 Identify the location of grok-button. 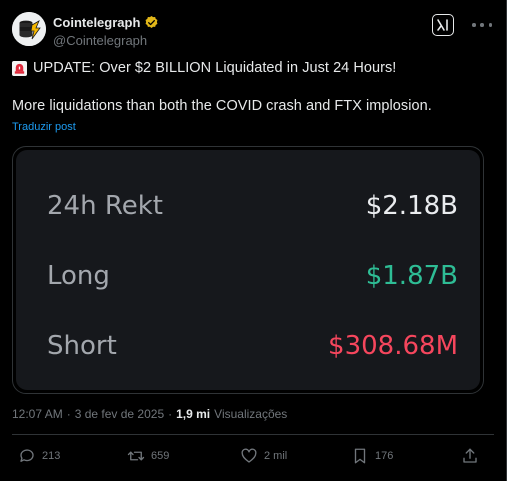
(443, 25).